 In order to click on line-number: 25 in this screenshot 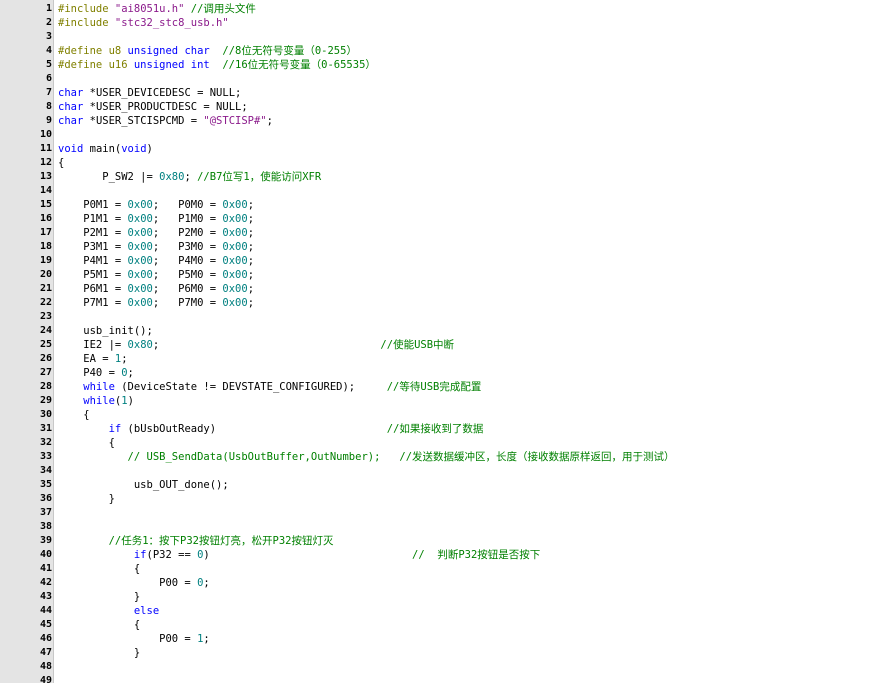, I will do `click(45, 344)`.